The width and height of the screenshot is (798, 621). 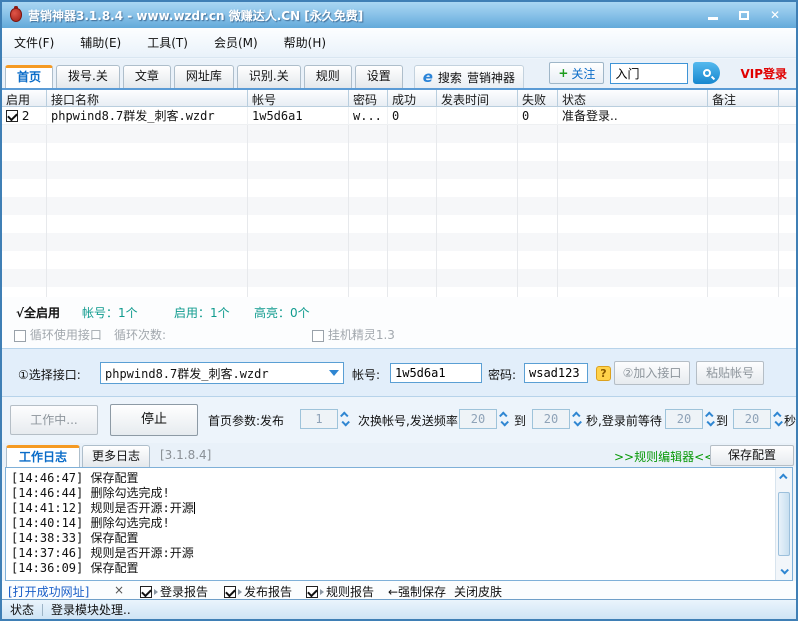 What do you see at coordinates (140, 335) in the screenshot?
I see `loop-count-label: 循环次数:` at bounding box center [140, 335].